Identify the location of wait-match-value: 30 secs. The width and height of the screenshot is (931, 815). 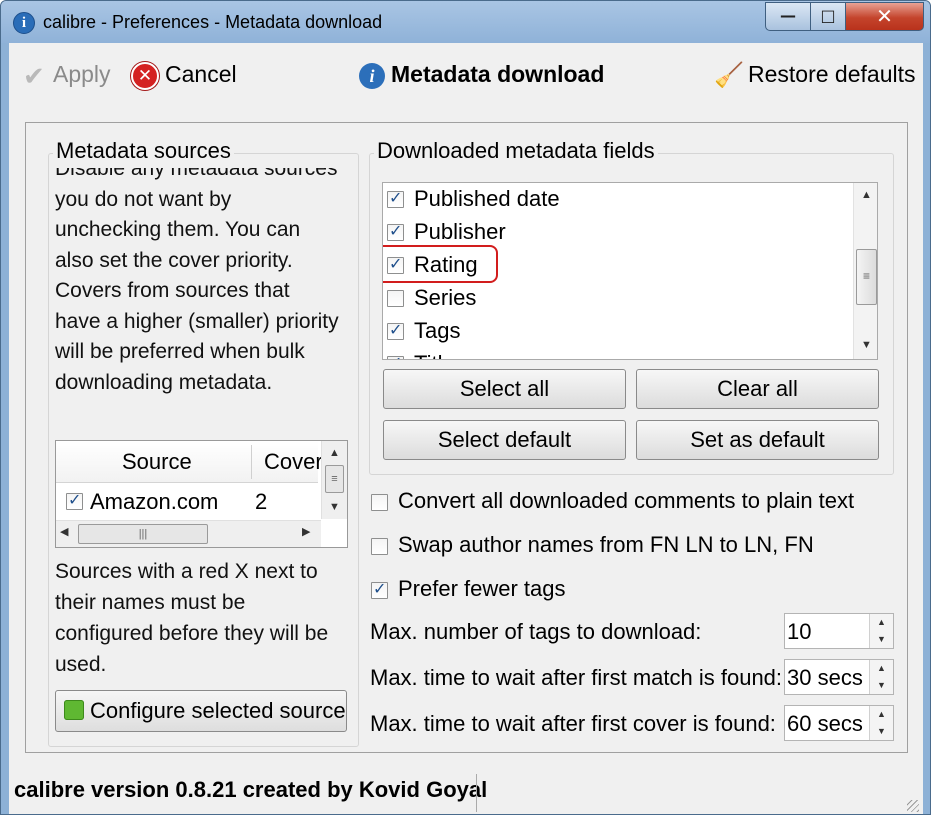
(825, 678).